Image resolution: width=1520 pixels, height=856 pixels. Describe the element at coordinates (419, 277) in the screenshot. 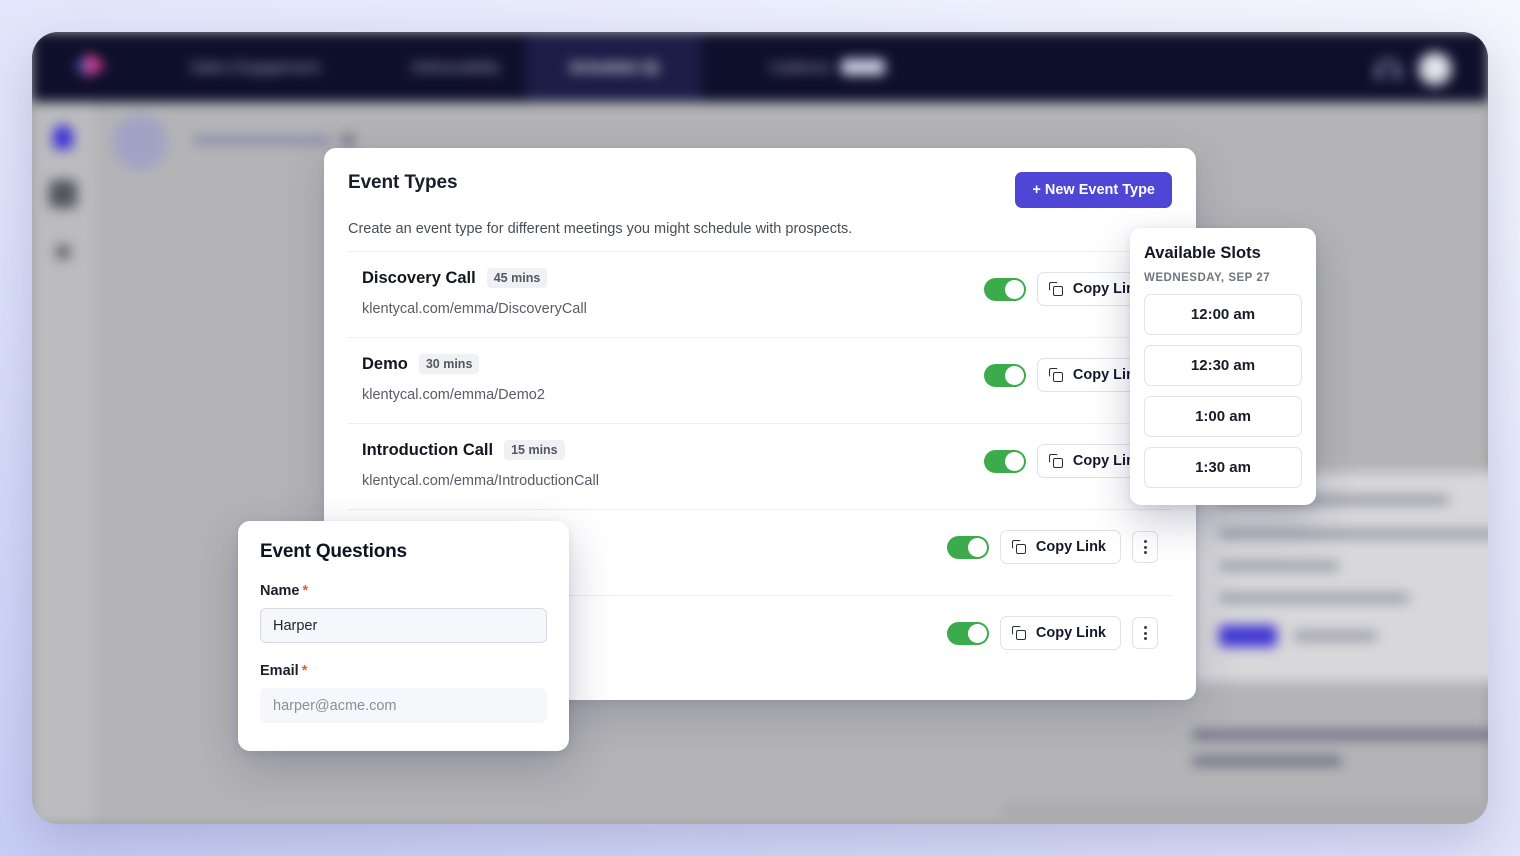

I see `event-name: Discovery Call` at that location.